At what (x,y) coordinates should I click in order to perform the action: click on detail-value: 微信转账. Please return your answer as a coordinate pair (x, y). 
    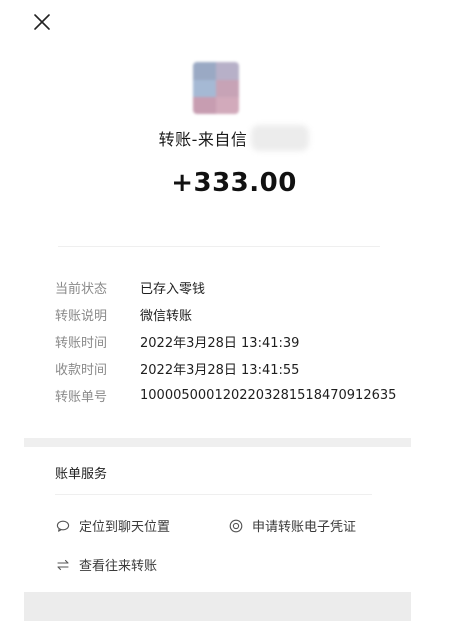
    Looking at the image, I should click on (166, 316).